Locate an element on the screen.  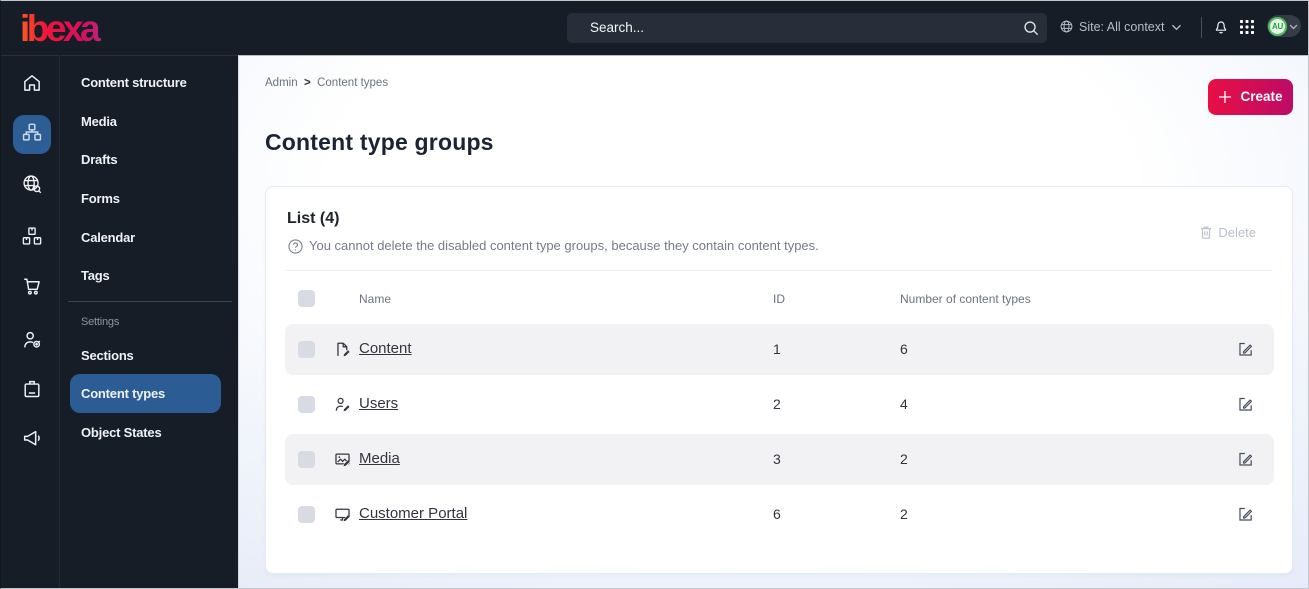
svg-text: ibexa is located at coordinates (60, 28).